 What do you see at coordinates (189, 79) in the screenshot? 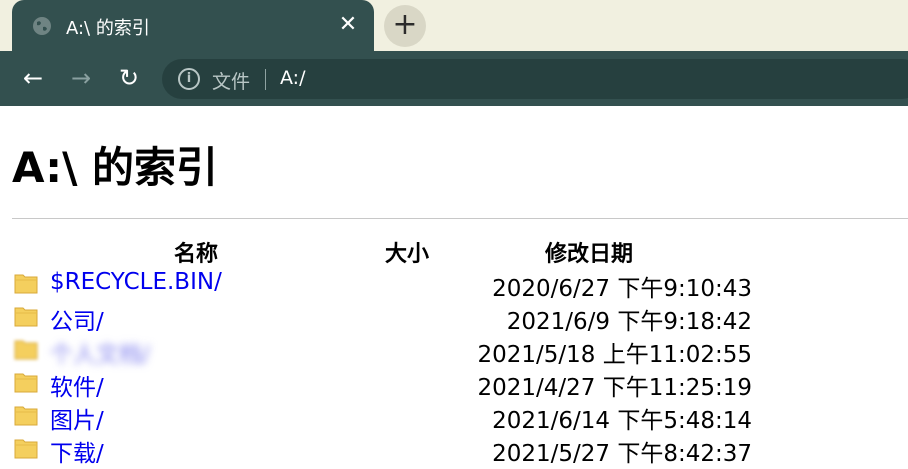
I see `info-icon: i` at bounding box center [189, 79].